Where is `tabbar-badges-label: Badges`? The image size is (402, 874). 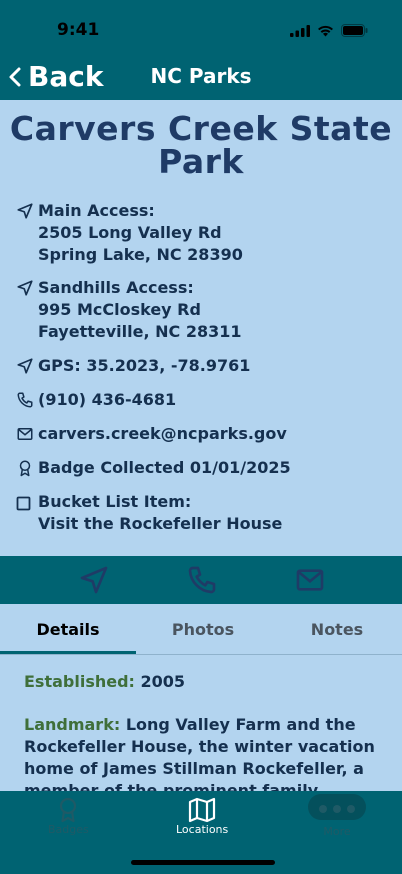
tabbar-badges-label: Badges is located at coordinates (68, 829).